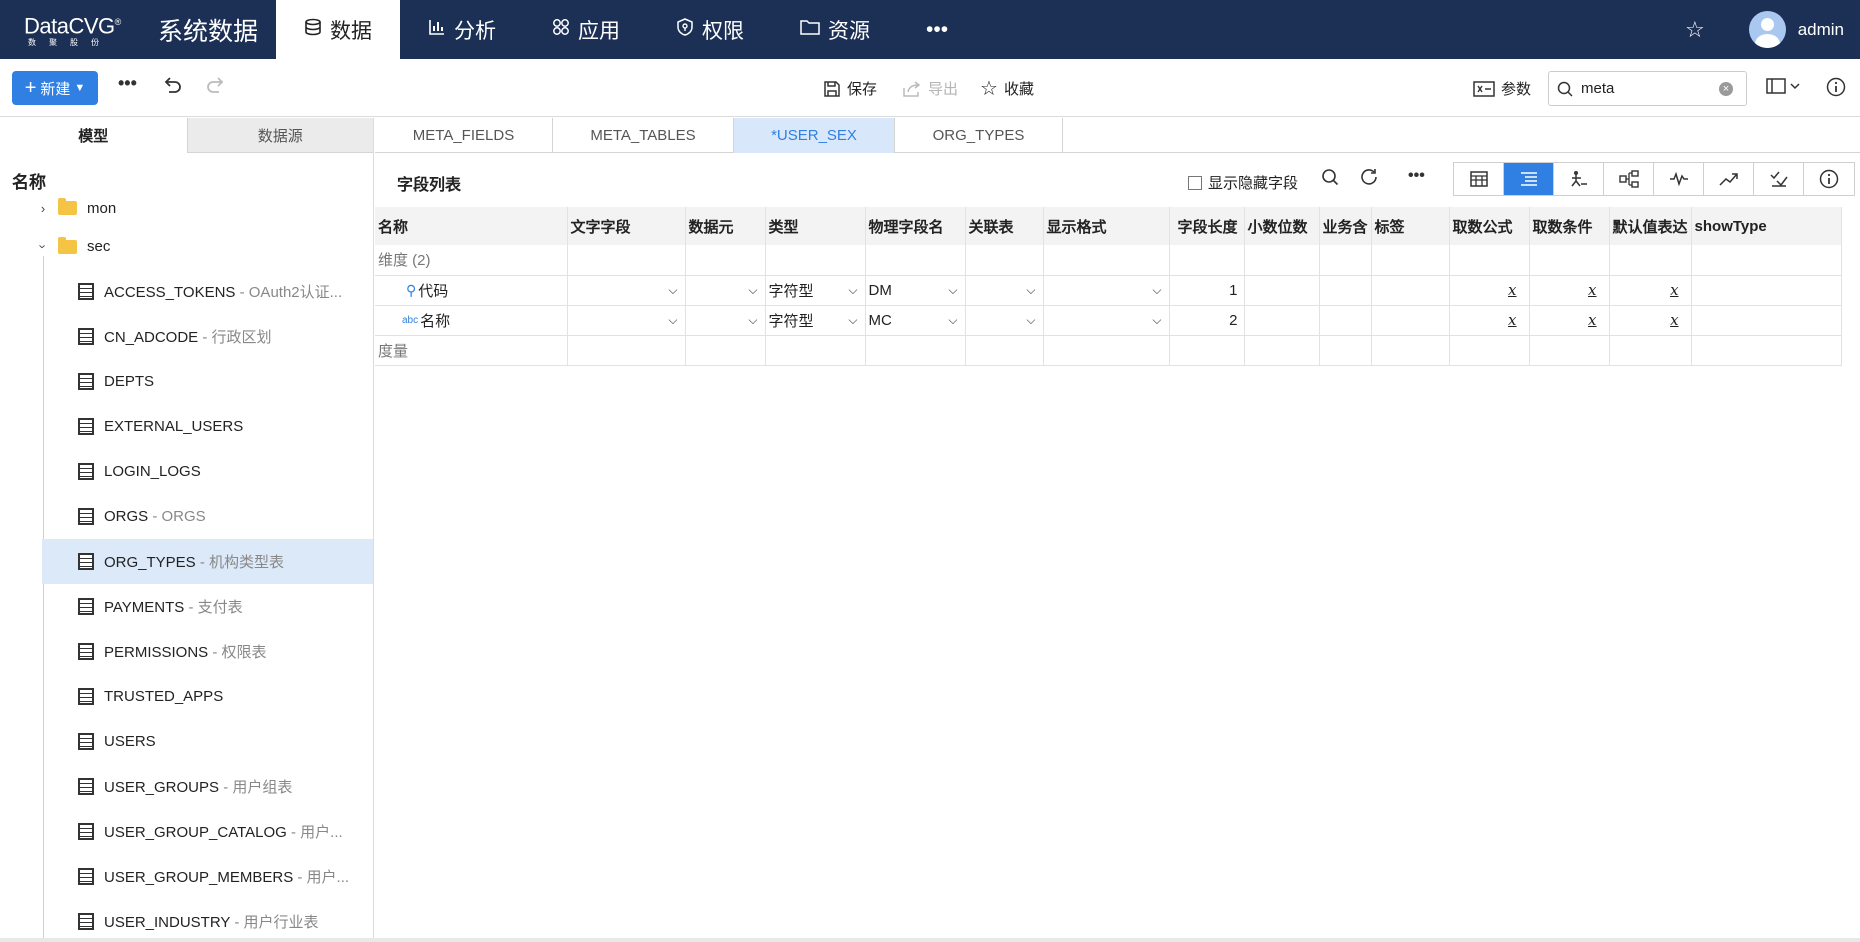 Image resolution: width=1860 pixels, height=942 pixels. Describe the element at coordinates (1529, 179) in the screenshot. I see `field-list-view-icon` at that location.